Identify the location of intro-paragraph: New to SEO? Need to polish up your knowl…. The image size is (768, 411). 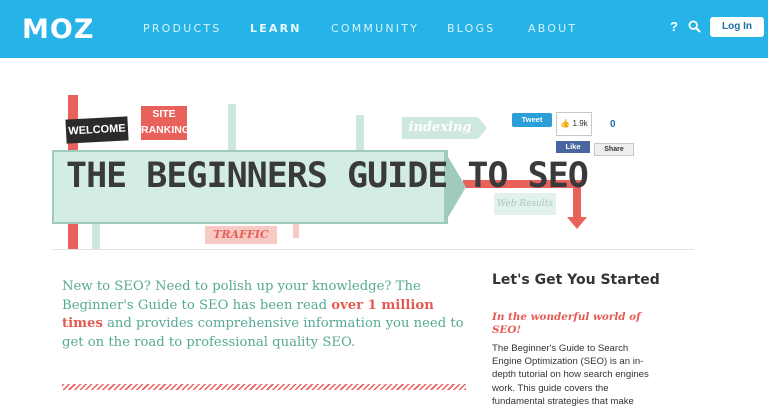
(263, 315).